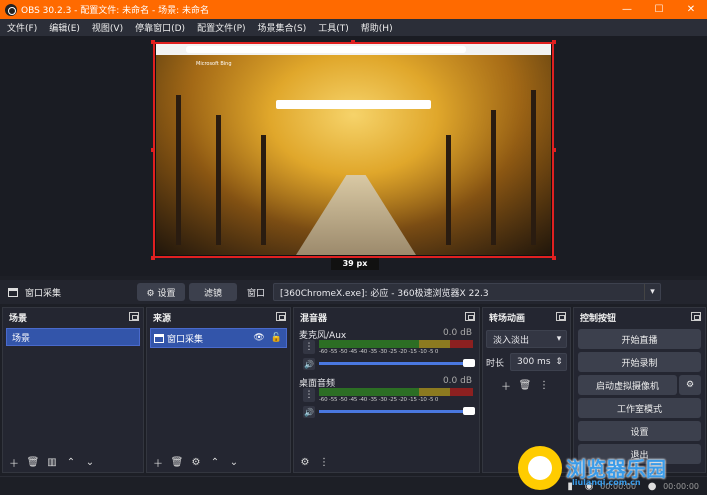 The height and width of the screenshot is (495, 707). I want to click on title-bar: OBS 30.2.3 - 配置文件: 未命名 - 场景: 未命名 — ☐ ✕, so click(353, 9).